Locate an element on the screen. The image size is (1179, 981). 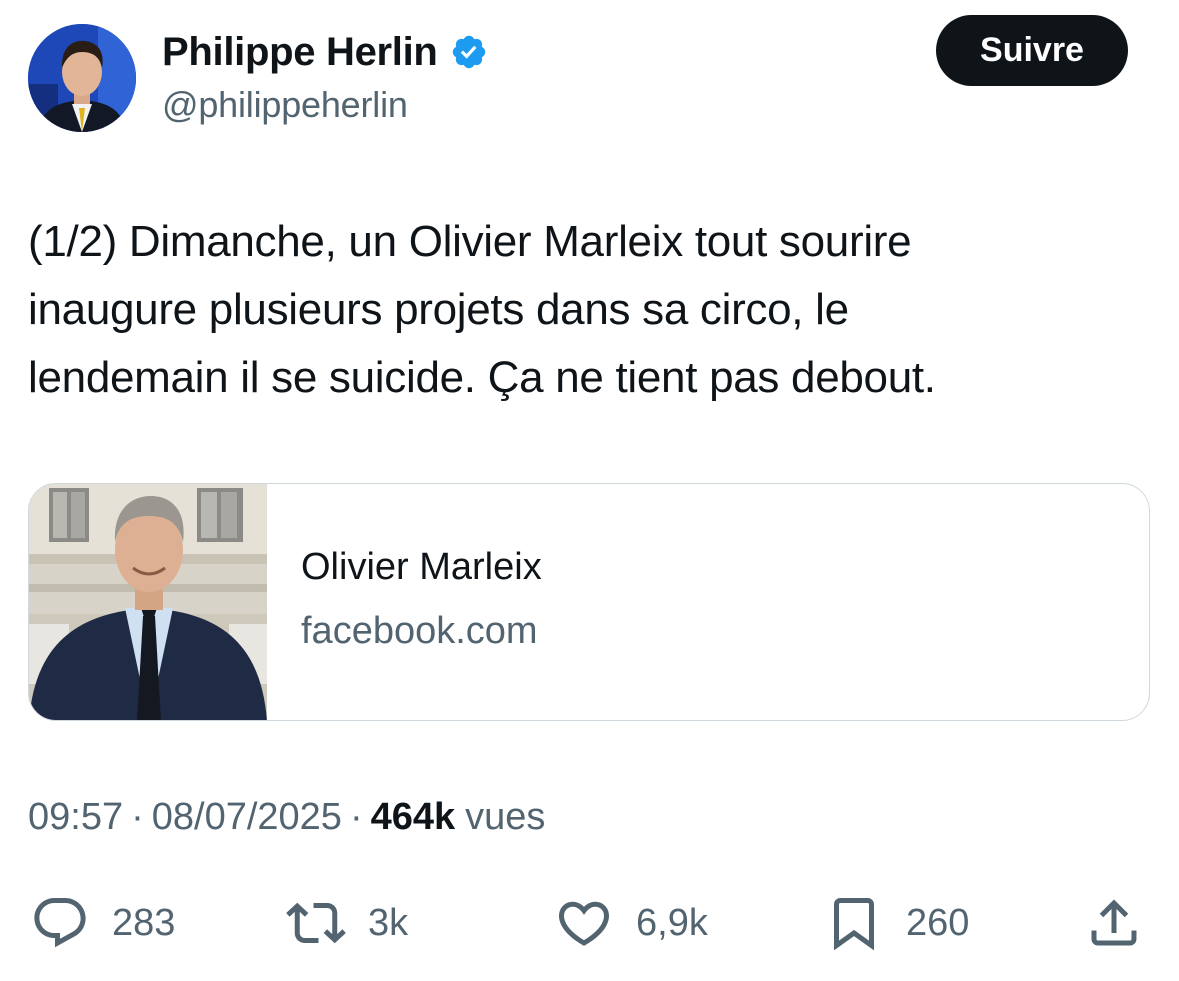
share-button is located at coordinates (1114, 923).